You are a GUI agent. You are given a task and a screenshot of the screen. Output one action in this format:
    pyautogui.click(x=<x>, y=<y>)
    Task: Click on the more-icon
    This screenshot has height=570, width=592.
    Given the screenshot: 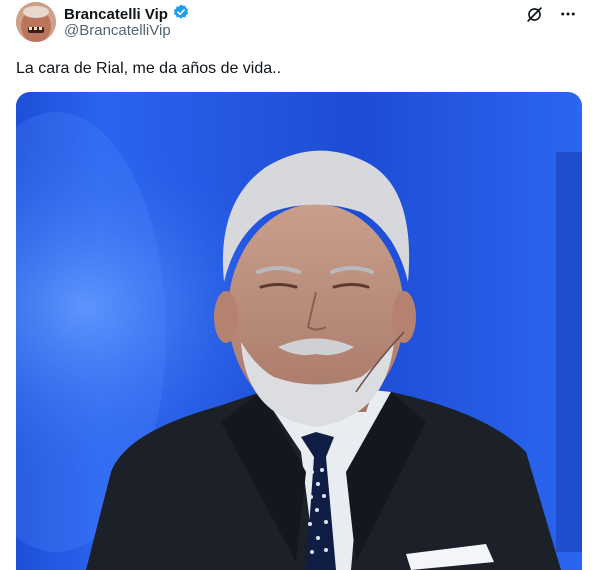 What is the action you would take?
    pyautogui.click(x=568, y=14)
    